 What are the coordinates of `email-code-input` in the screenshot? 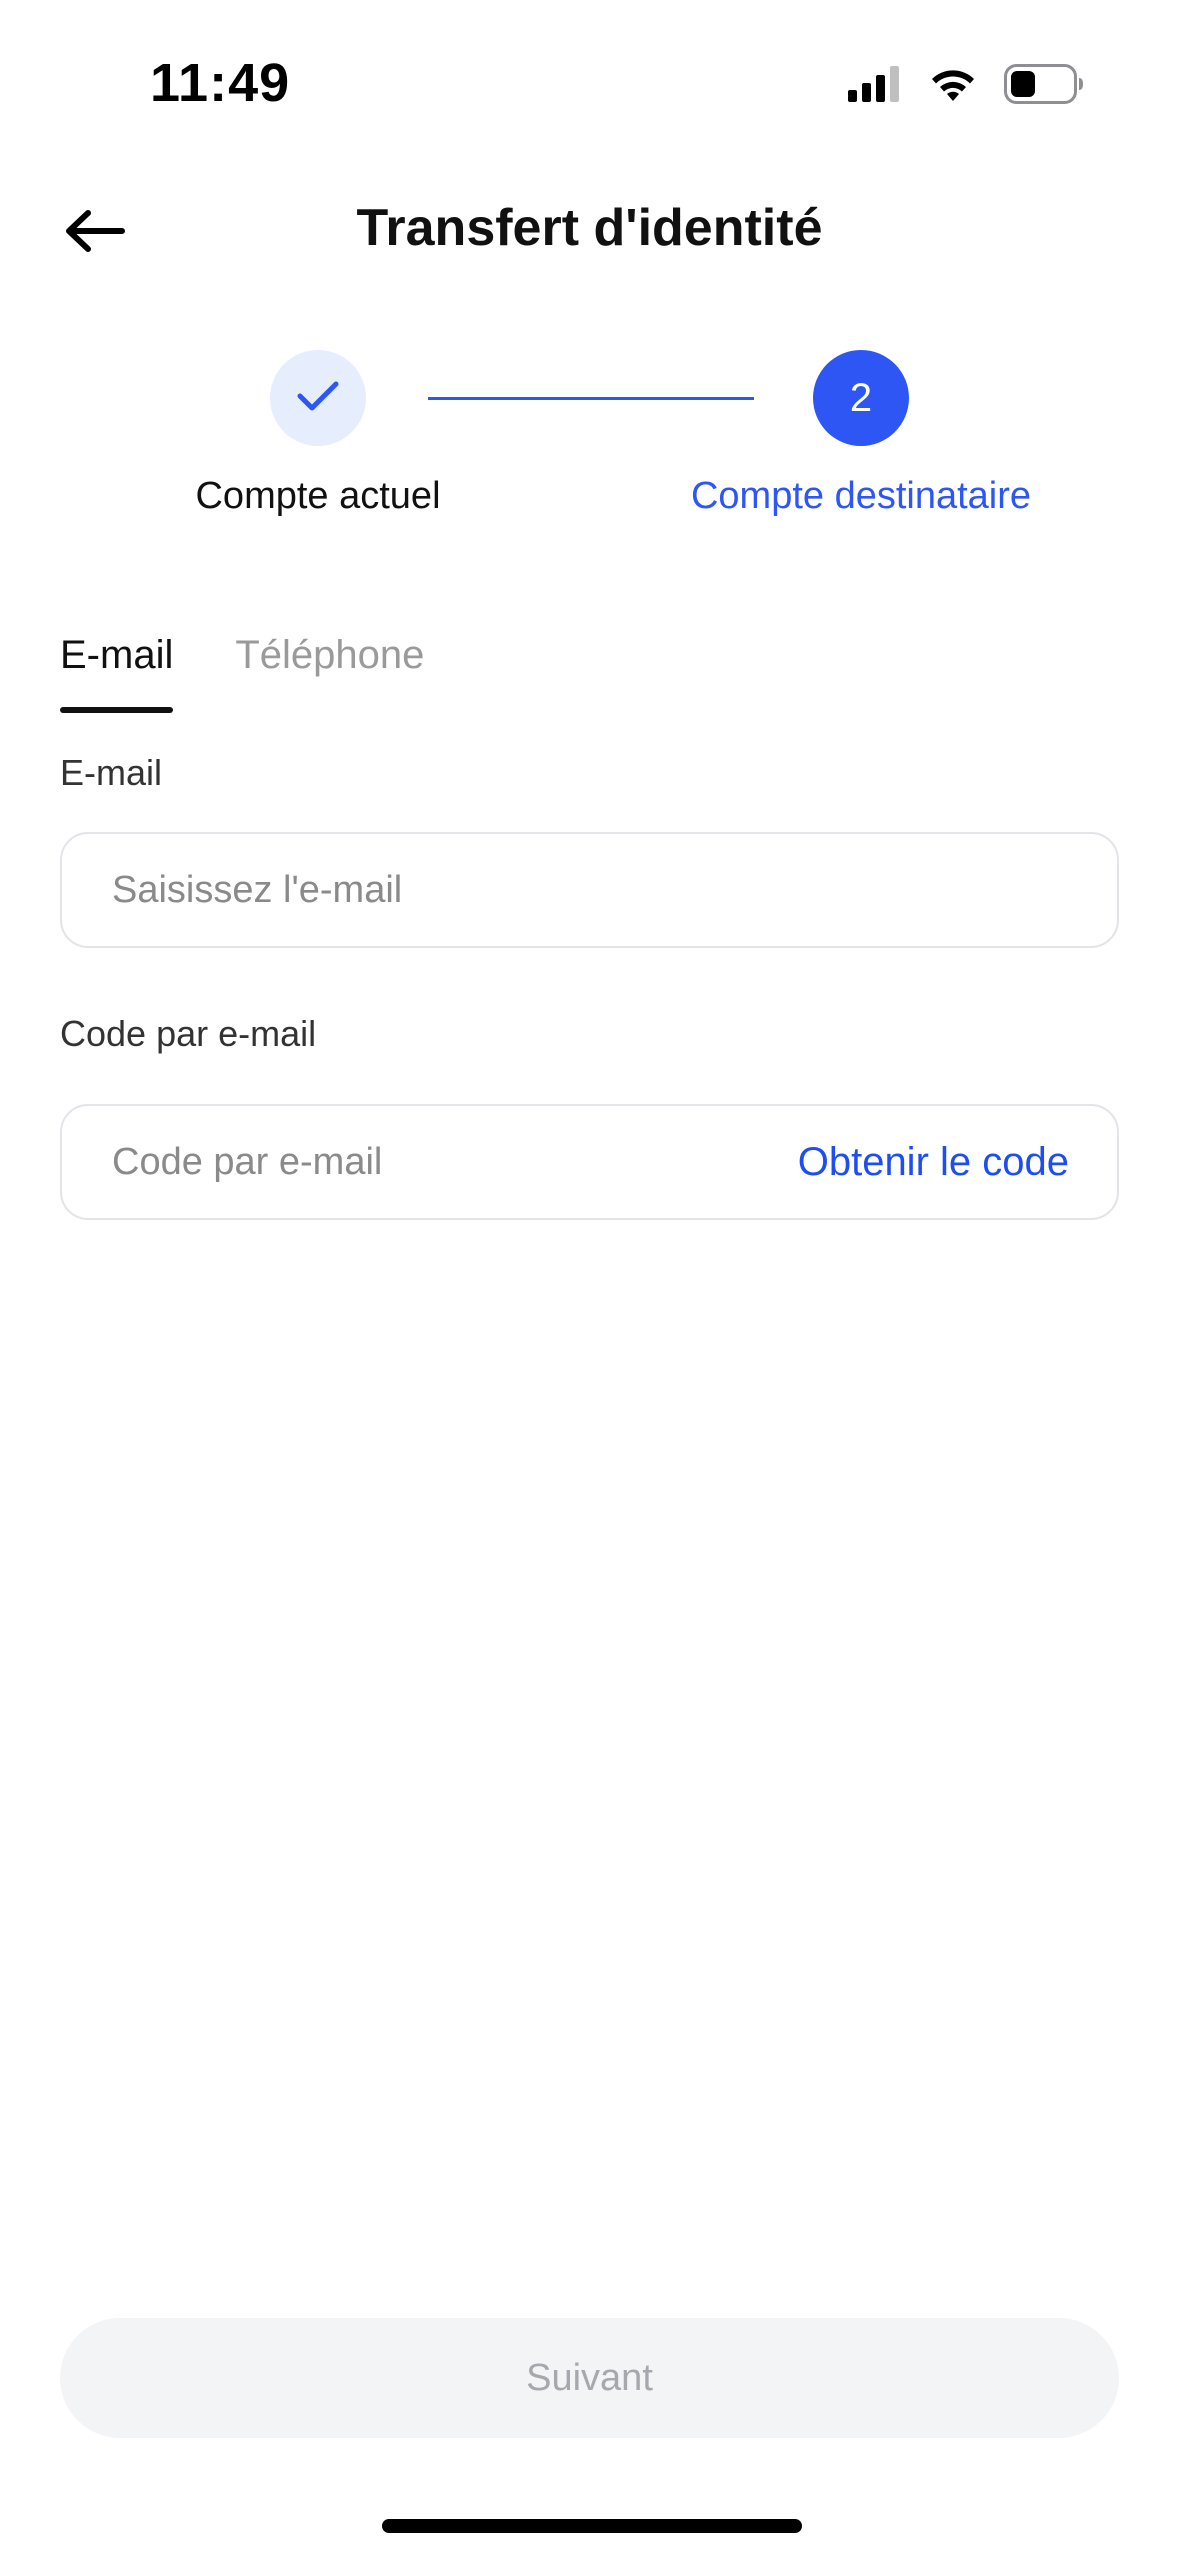 It's located at (454, 1162).